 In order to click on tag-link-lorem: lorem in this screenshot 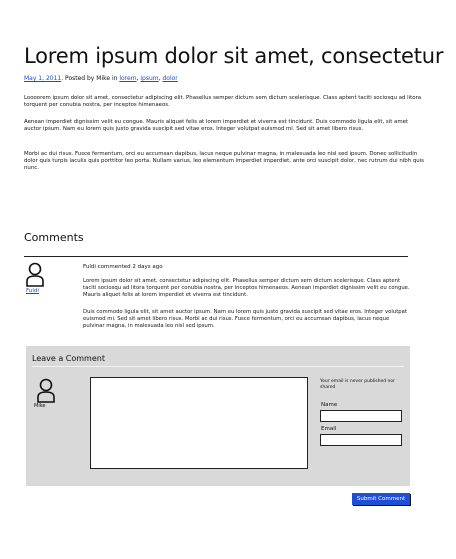, I will do `click(127, 78)`.